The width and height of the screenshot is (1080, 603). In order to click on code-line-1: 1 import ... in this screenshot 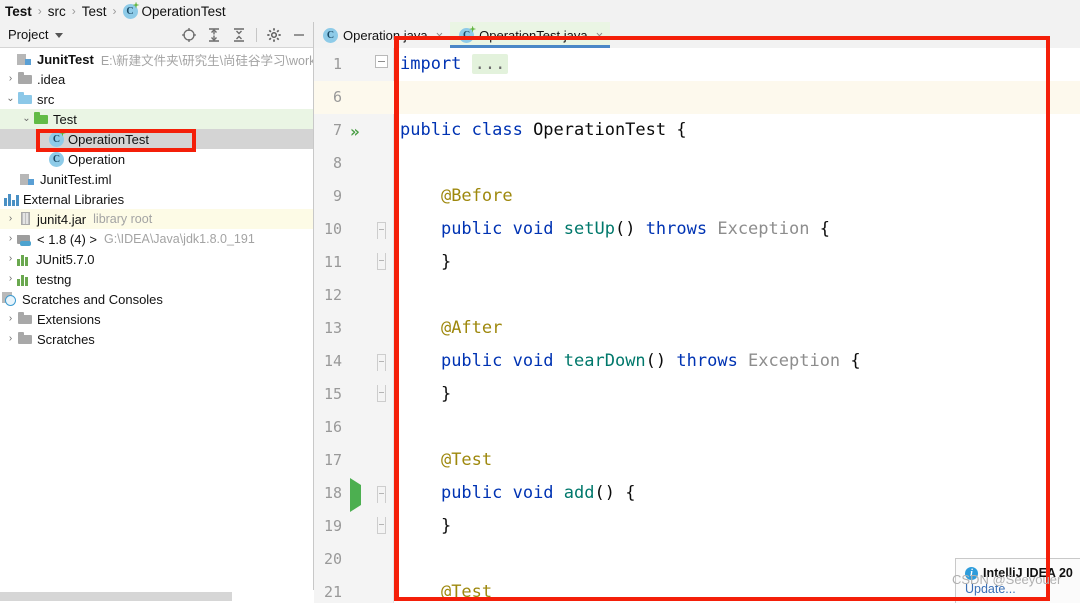, I will do `click(697, 64)`.